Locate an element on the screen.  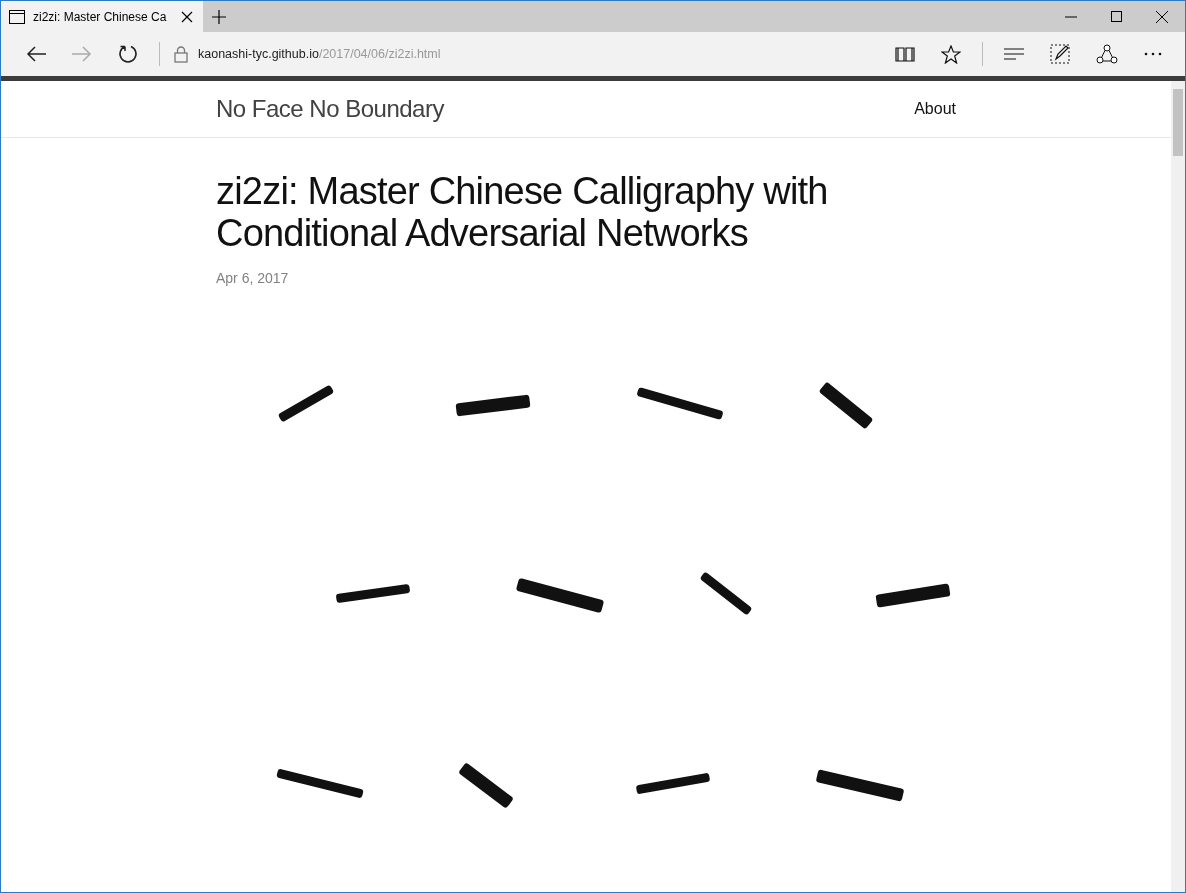
address-field: kaonashi-tyc.github.io/2017/04/06/zi2zi.html is located at coordinates (540, 54).